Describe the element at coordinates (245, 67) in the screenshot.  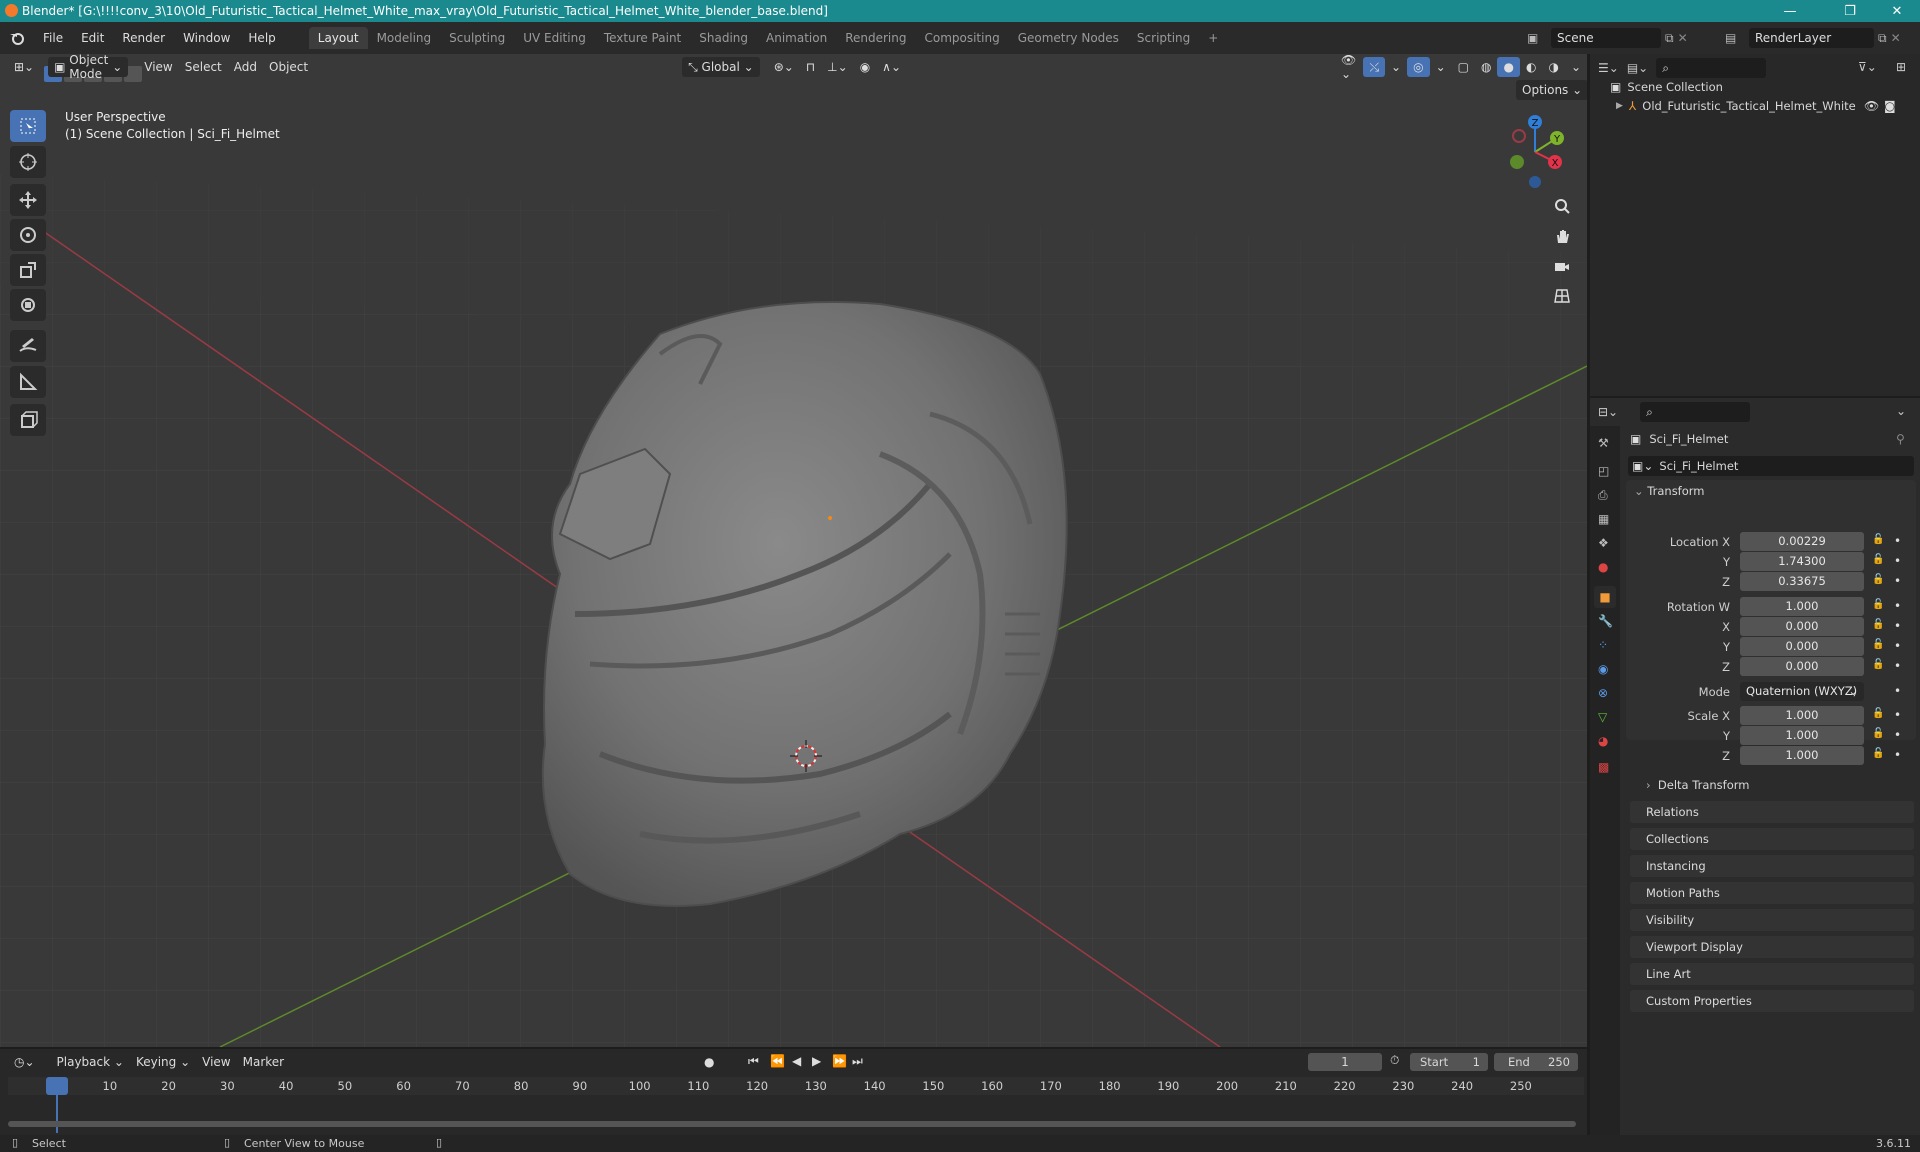
I see `menu-add: Add` at that location.